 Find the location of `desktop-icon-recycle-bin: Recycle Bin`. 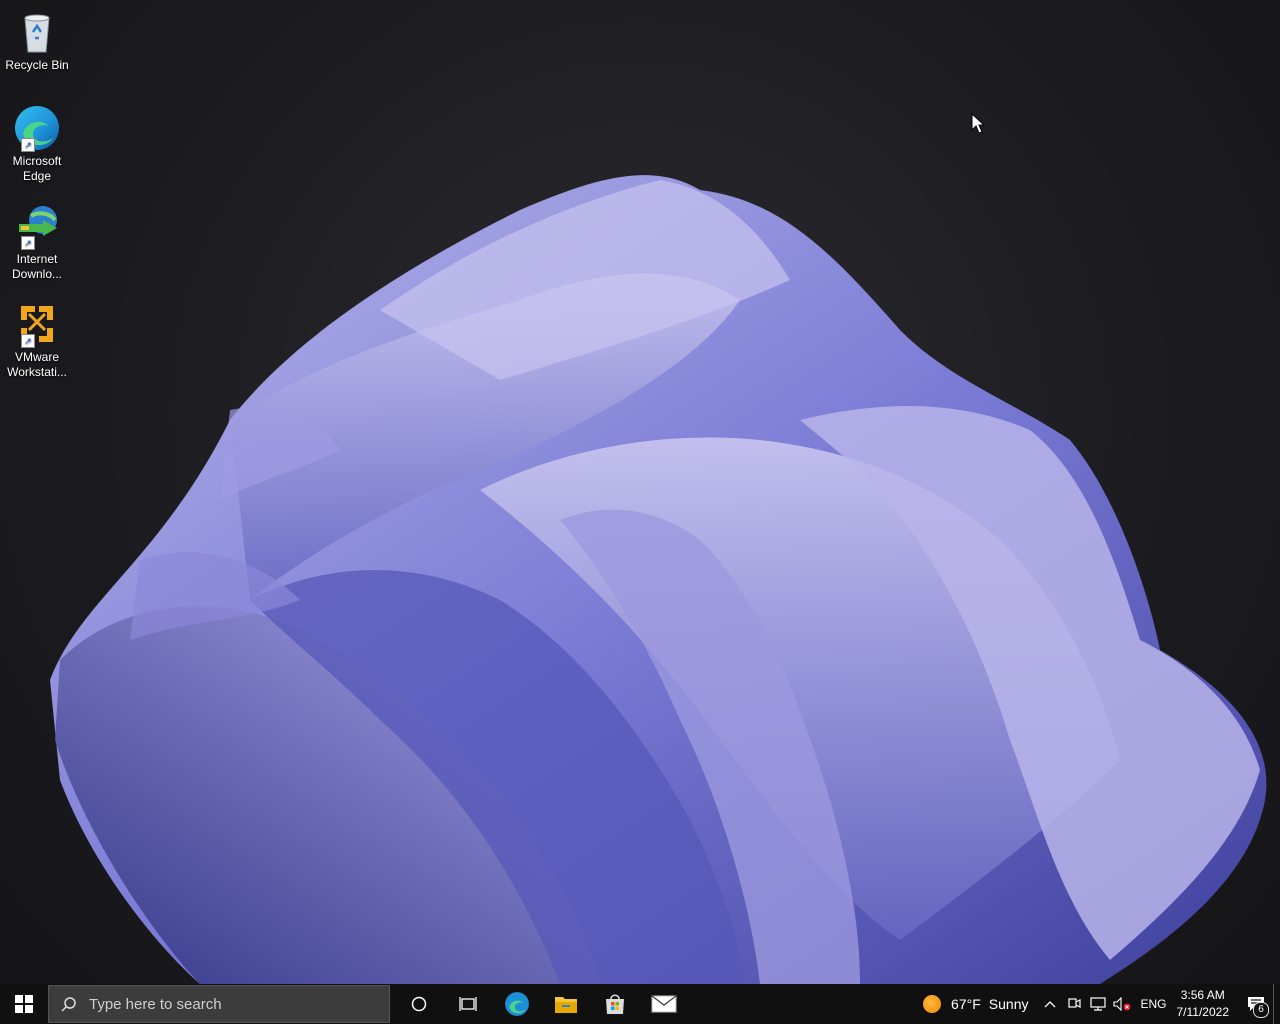

desktop-icon-recycle-bin: Recycle Bin is located at coordinates (37, 40).